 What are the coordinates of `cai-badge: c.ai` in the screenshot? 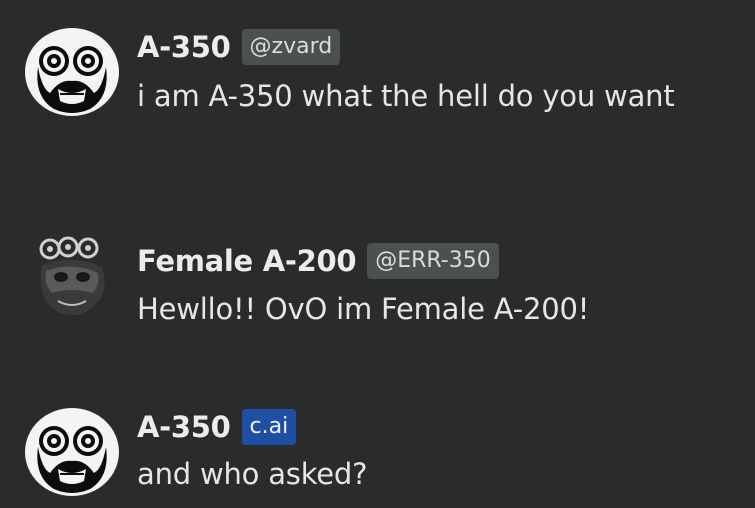 It's located at (269, 427).